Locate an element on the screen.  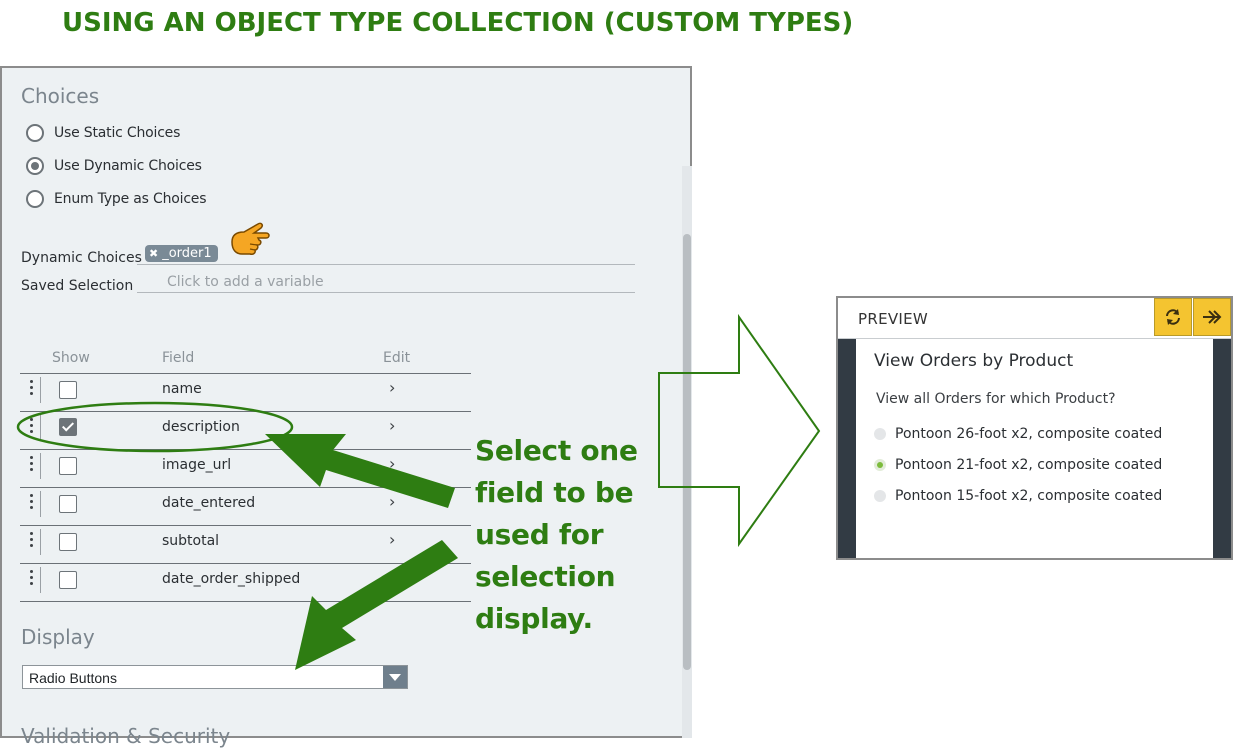
chip-label: _order1 is located at coordinates (187, 253).